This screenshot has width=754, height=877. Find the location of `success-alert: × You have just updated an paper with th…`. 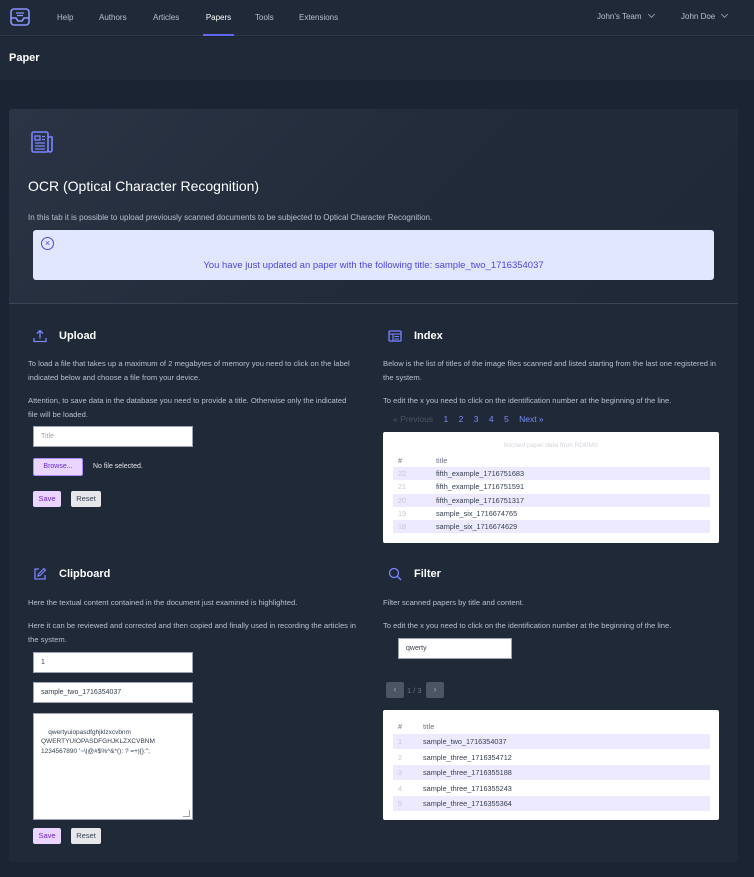

success-alert: × You have just updated an paper with th… is located at coordinates (373, 255).